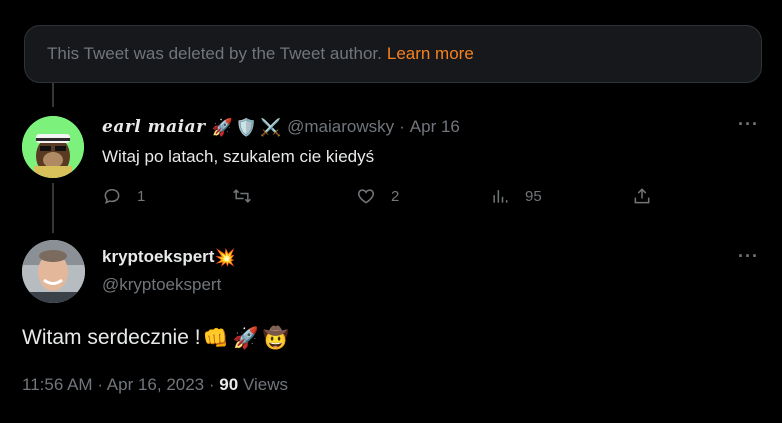 Image resolution: width=782 pixels, height=423 pixels. Describe the element at coordinates (270, 127) in the screenshot. I see `crossed-swords-icon: ⚔️` at that location.